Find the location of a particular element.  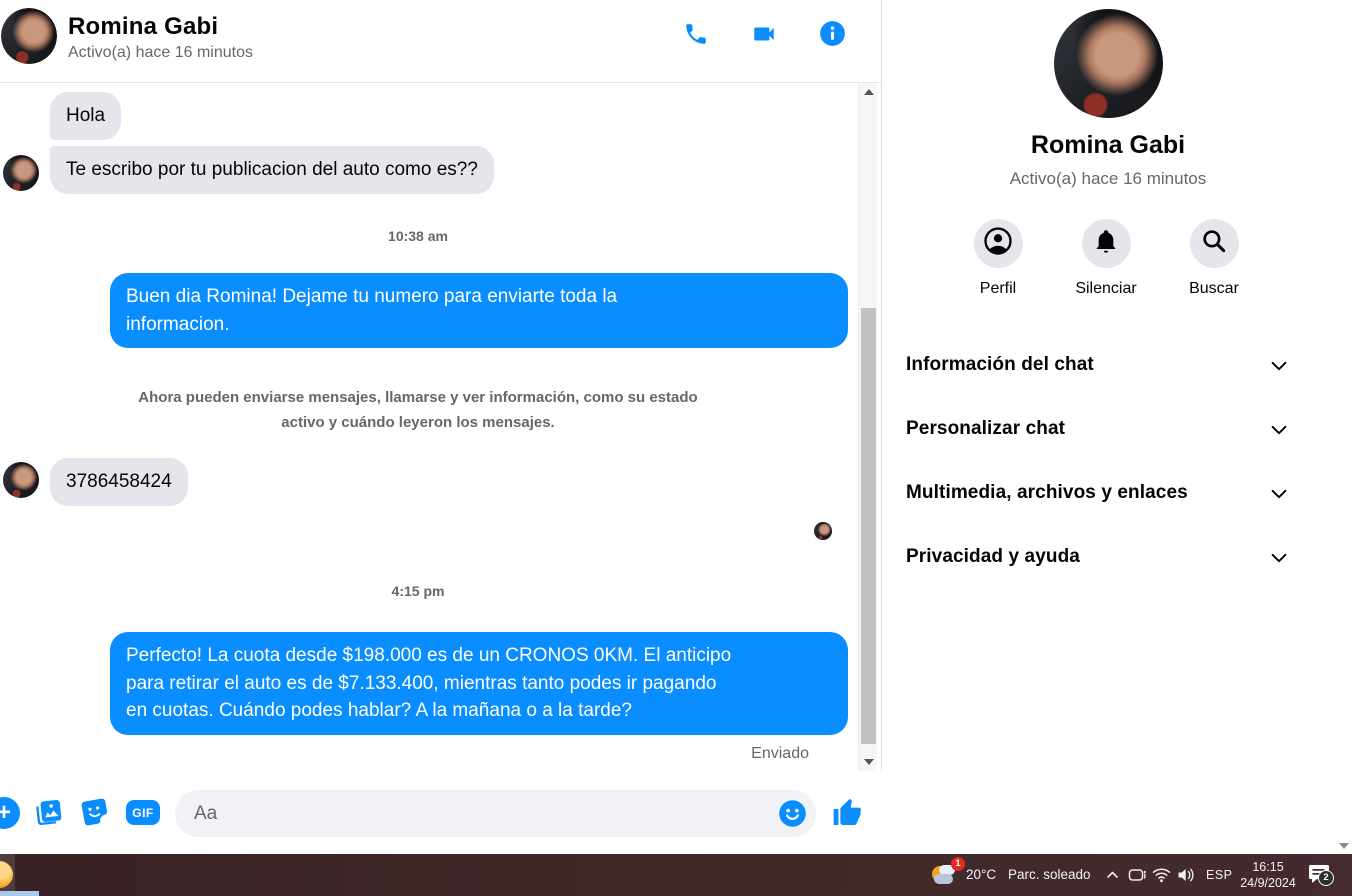

attach-photo-button is located at coordinates (48, 815).